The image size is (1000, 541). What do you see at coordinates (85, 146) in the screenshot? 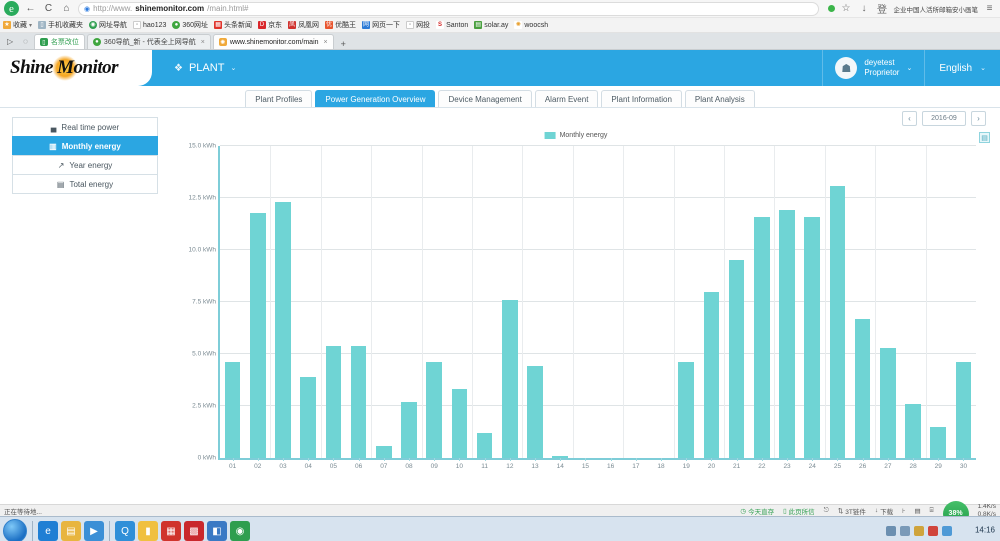
I see `sidebar-item-monthly-energy: ▥ Monthly energy` at bounding box center [85, 146].